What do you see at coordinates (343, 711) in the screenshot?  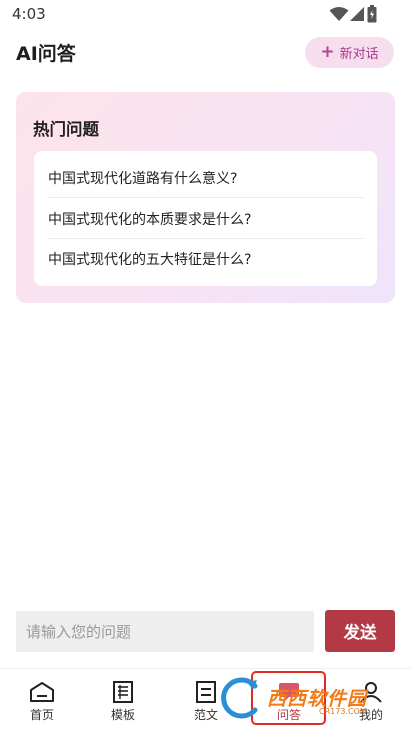 I see `watermark-subtext: CR173.COM` at bounding box center [343, 711].